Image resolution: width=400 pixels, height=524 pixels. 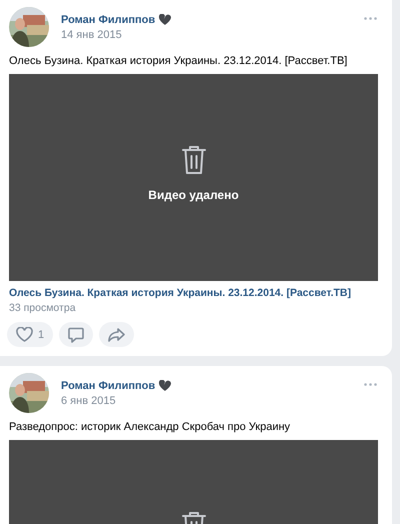 What do you see at coordinates (43, 308) in the screenshot?
I see `view-count: 33 просмотра` at bounding box center [43, 308].